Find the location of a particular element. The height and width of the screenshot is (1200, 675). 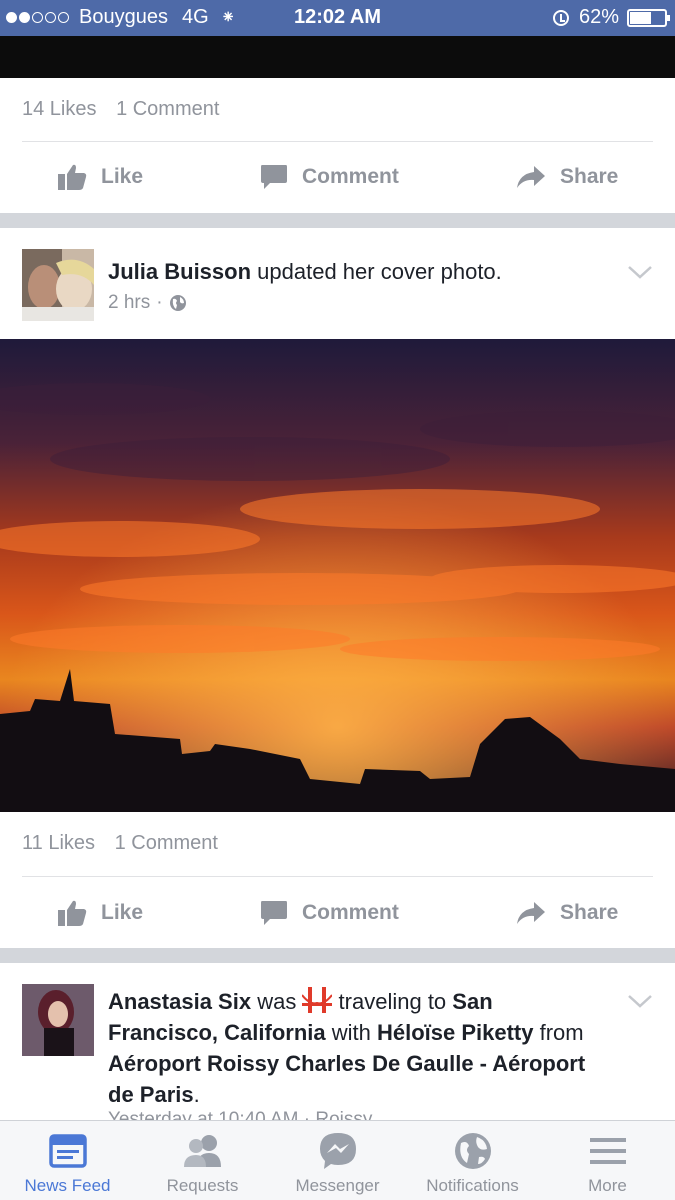

divider is located at coordinates (337, 876).